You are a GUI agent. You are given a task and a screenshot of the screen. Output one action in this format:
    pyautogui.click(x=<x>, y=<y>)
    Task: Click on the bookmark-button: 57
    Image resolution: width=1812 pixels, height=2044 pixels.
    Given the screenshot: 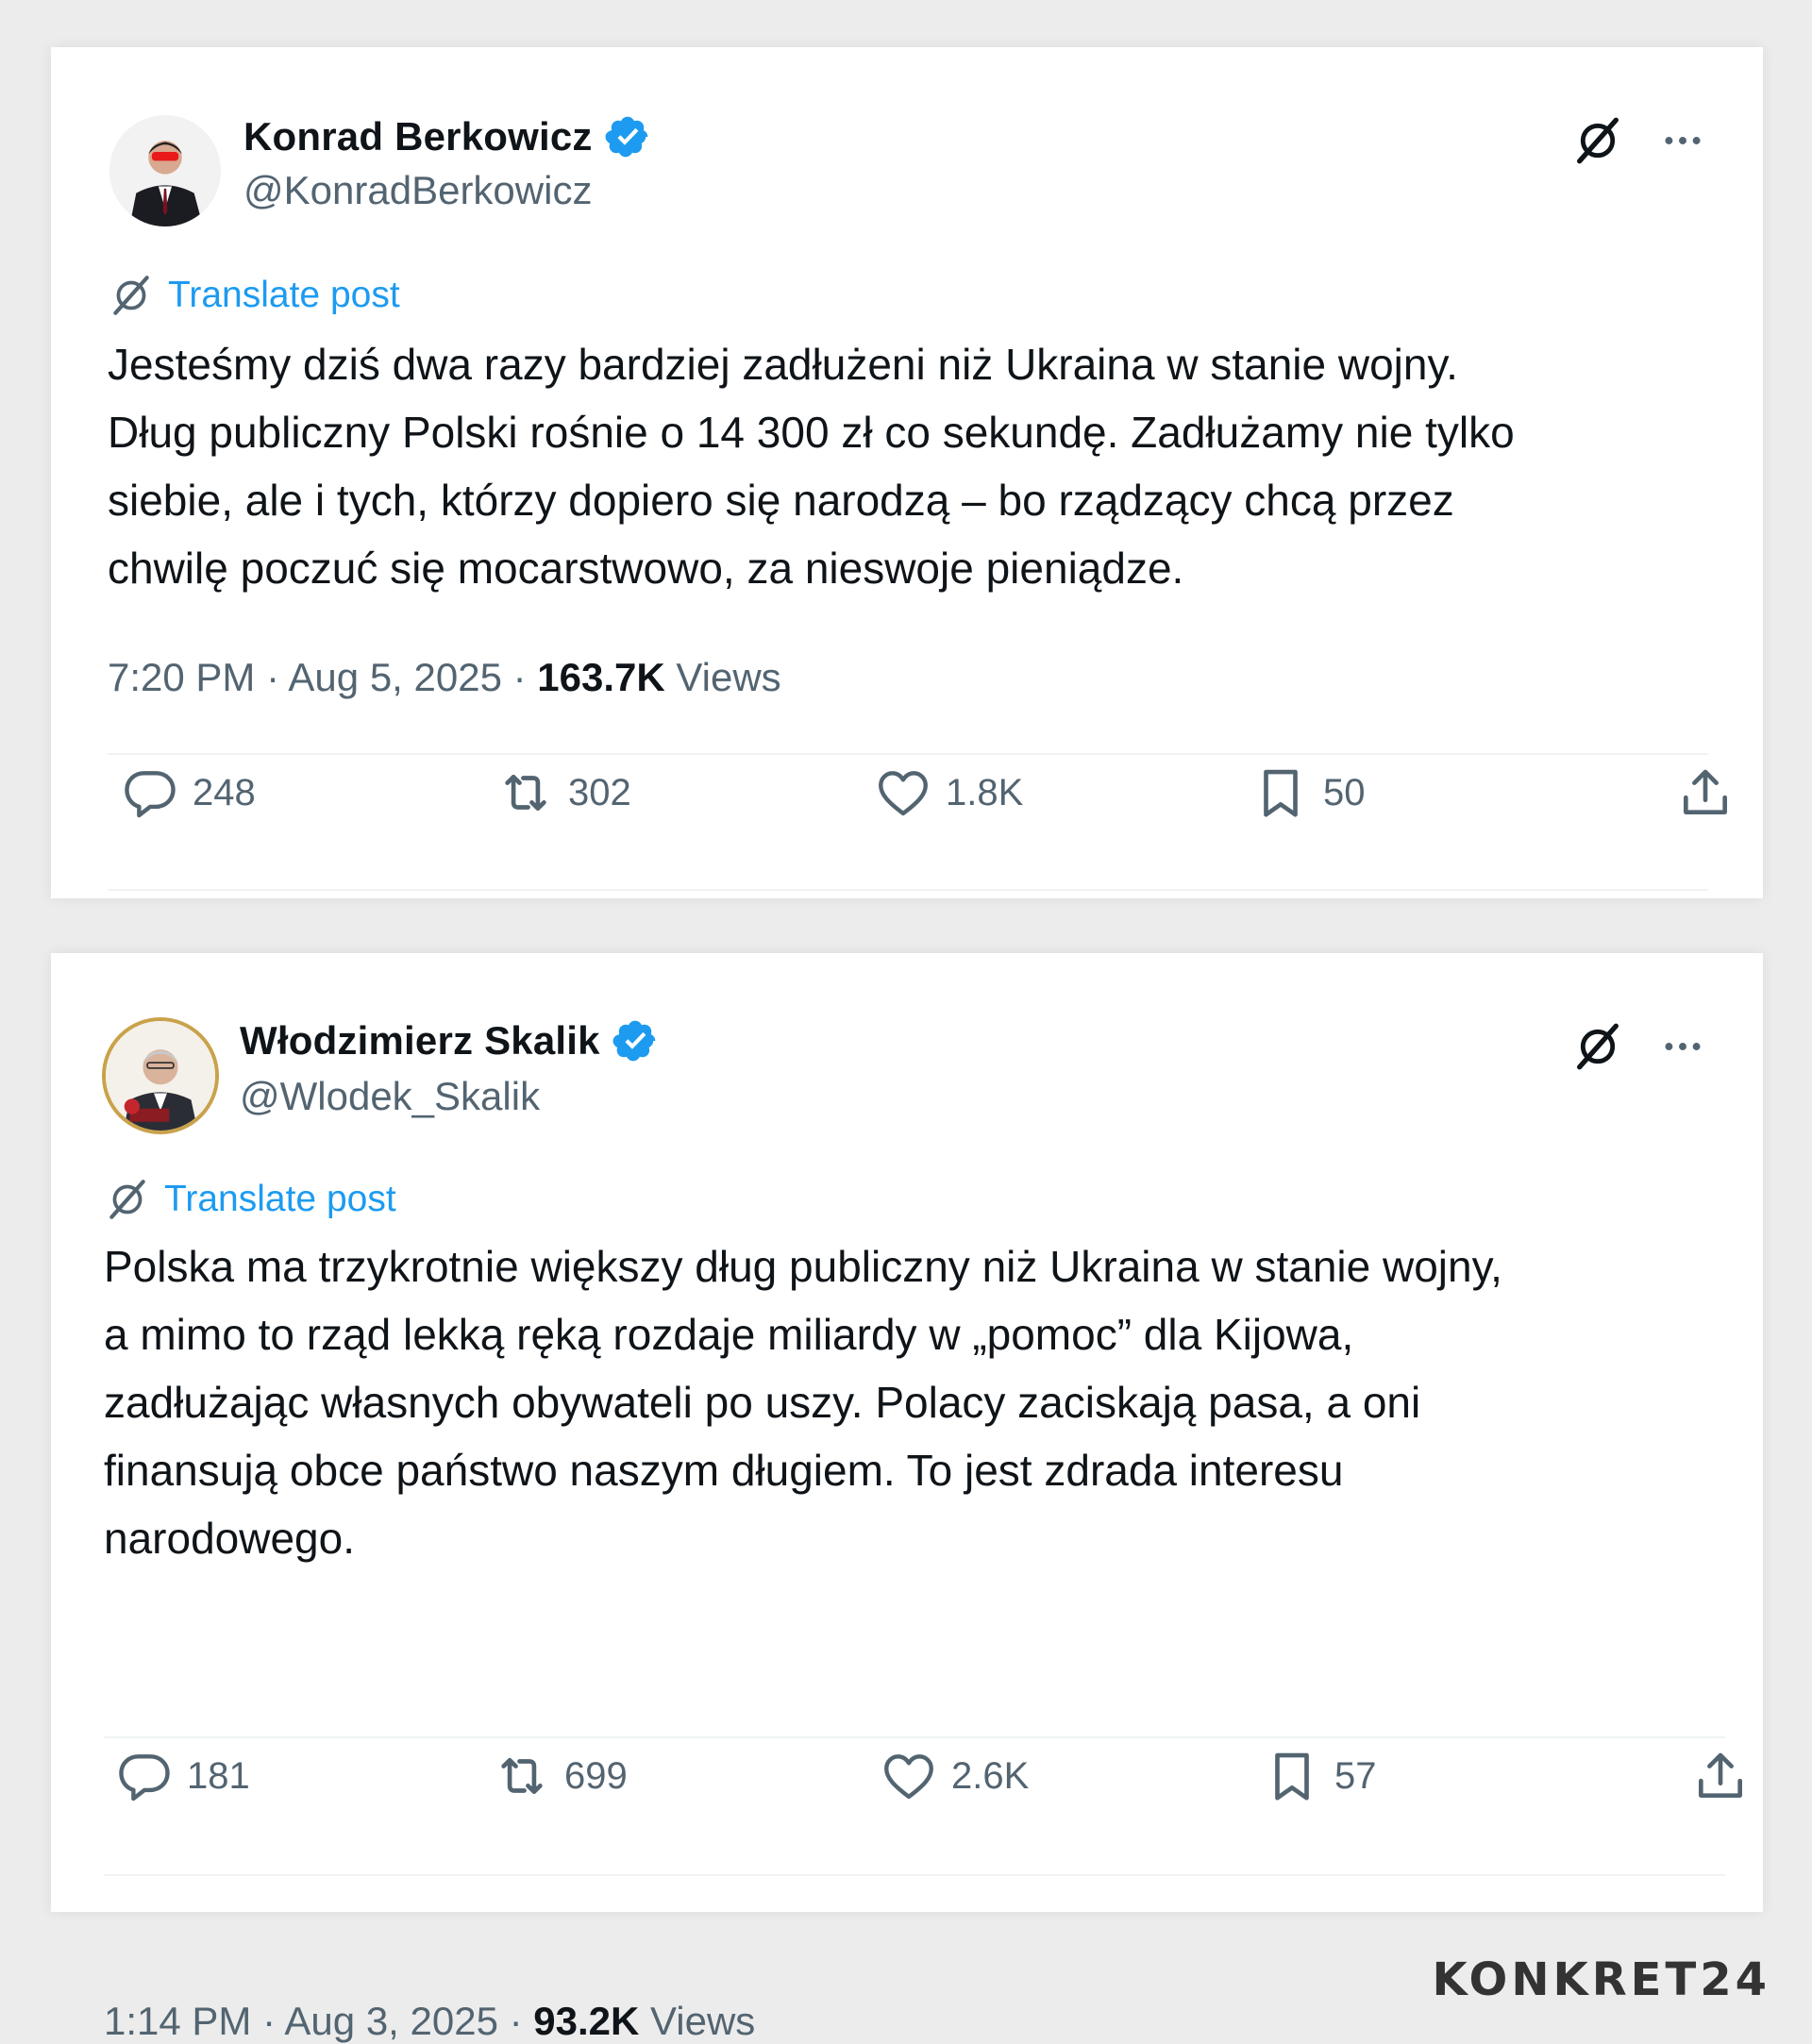 What is the action you would take?
    pyautogui.click(x=1320, y=1776)
    